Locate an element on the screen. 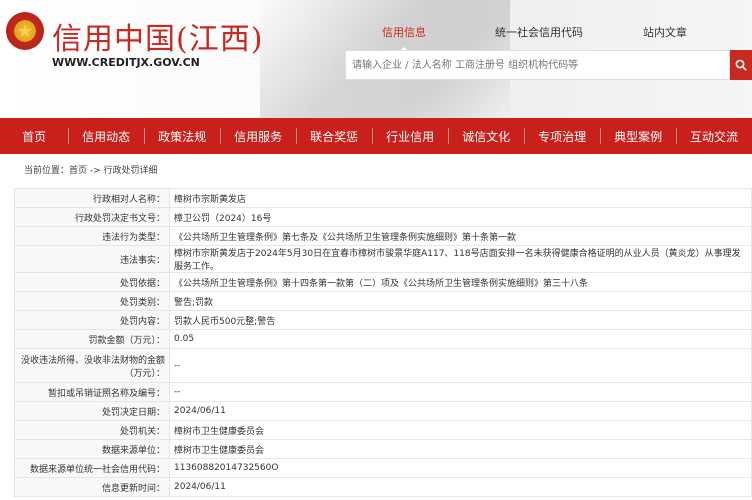 This screenshot has width=752, height=500. nav-typical-cases: 典型案例 is located at coordinates (638, 136).